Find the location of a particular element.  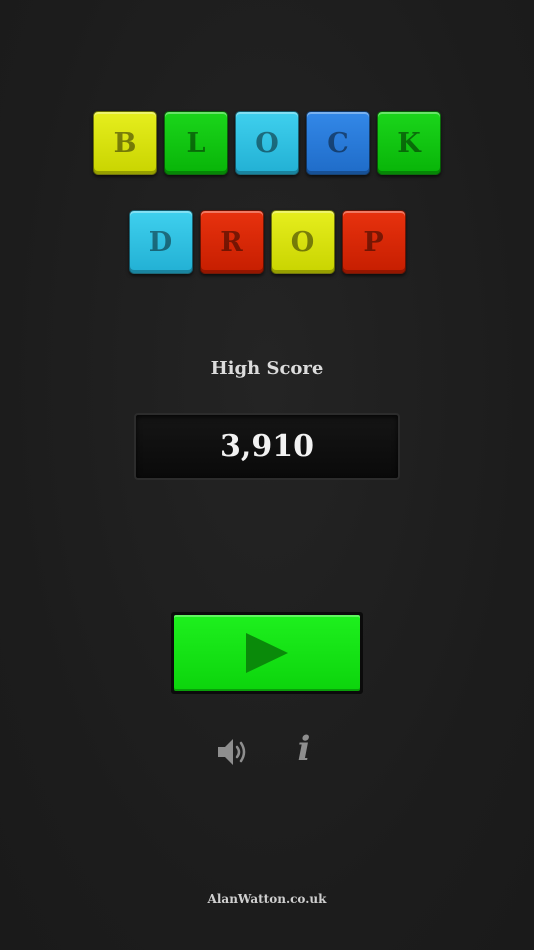

high-score-label: High Score is located at coordinates (267, 368).